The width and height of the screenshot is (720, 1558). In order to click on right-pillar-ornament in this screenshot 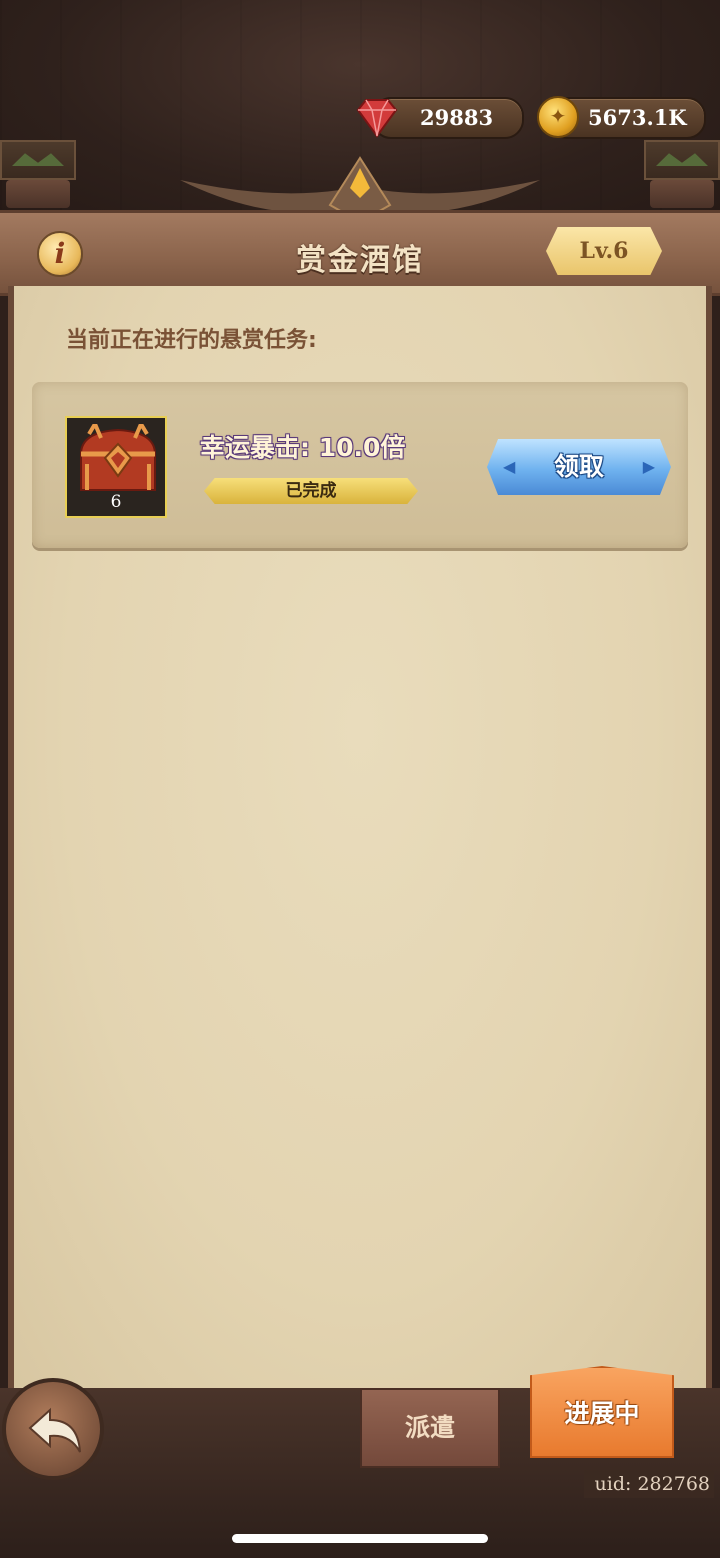, I will do `click(682, 175)`.